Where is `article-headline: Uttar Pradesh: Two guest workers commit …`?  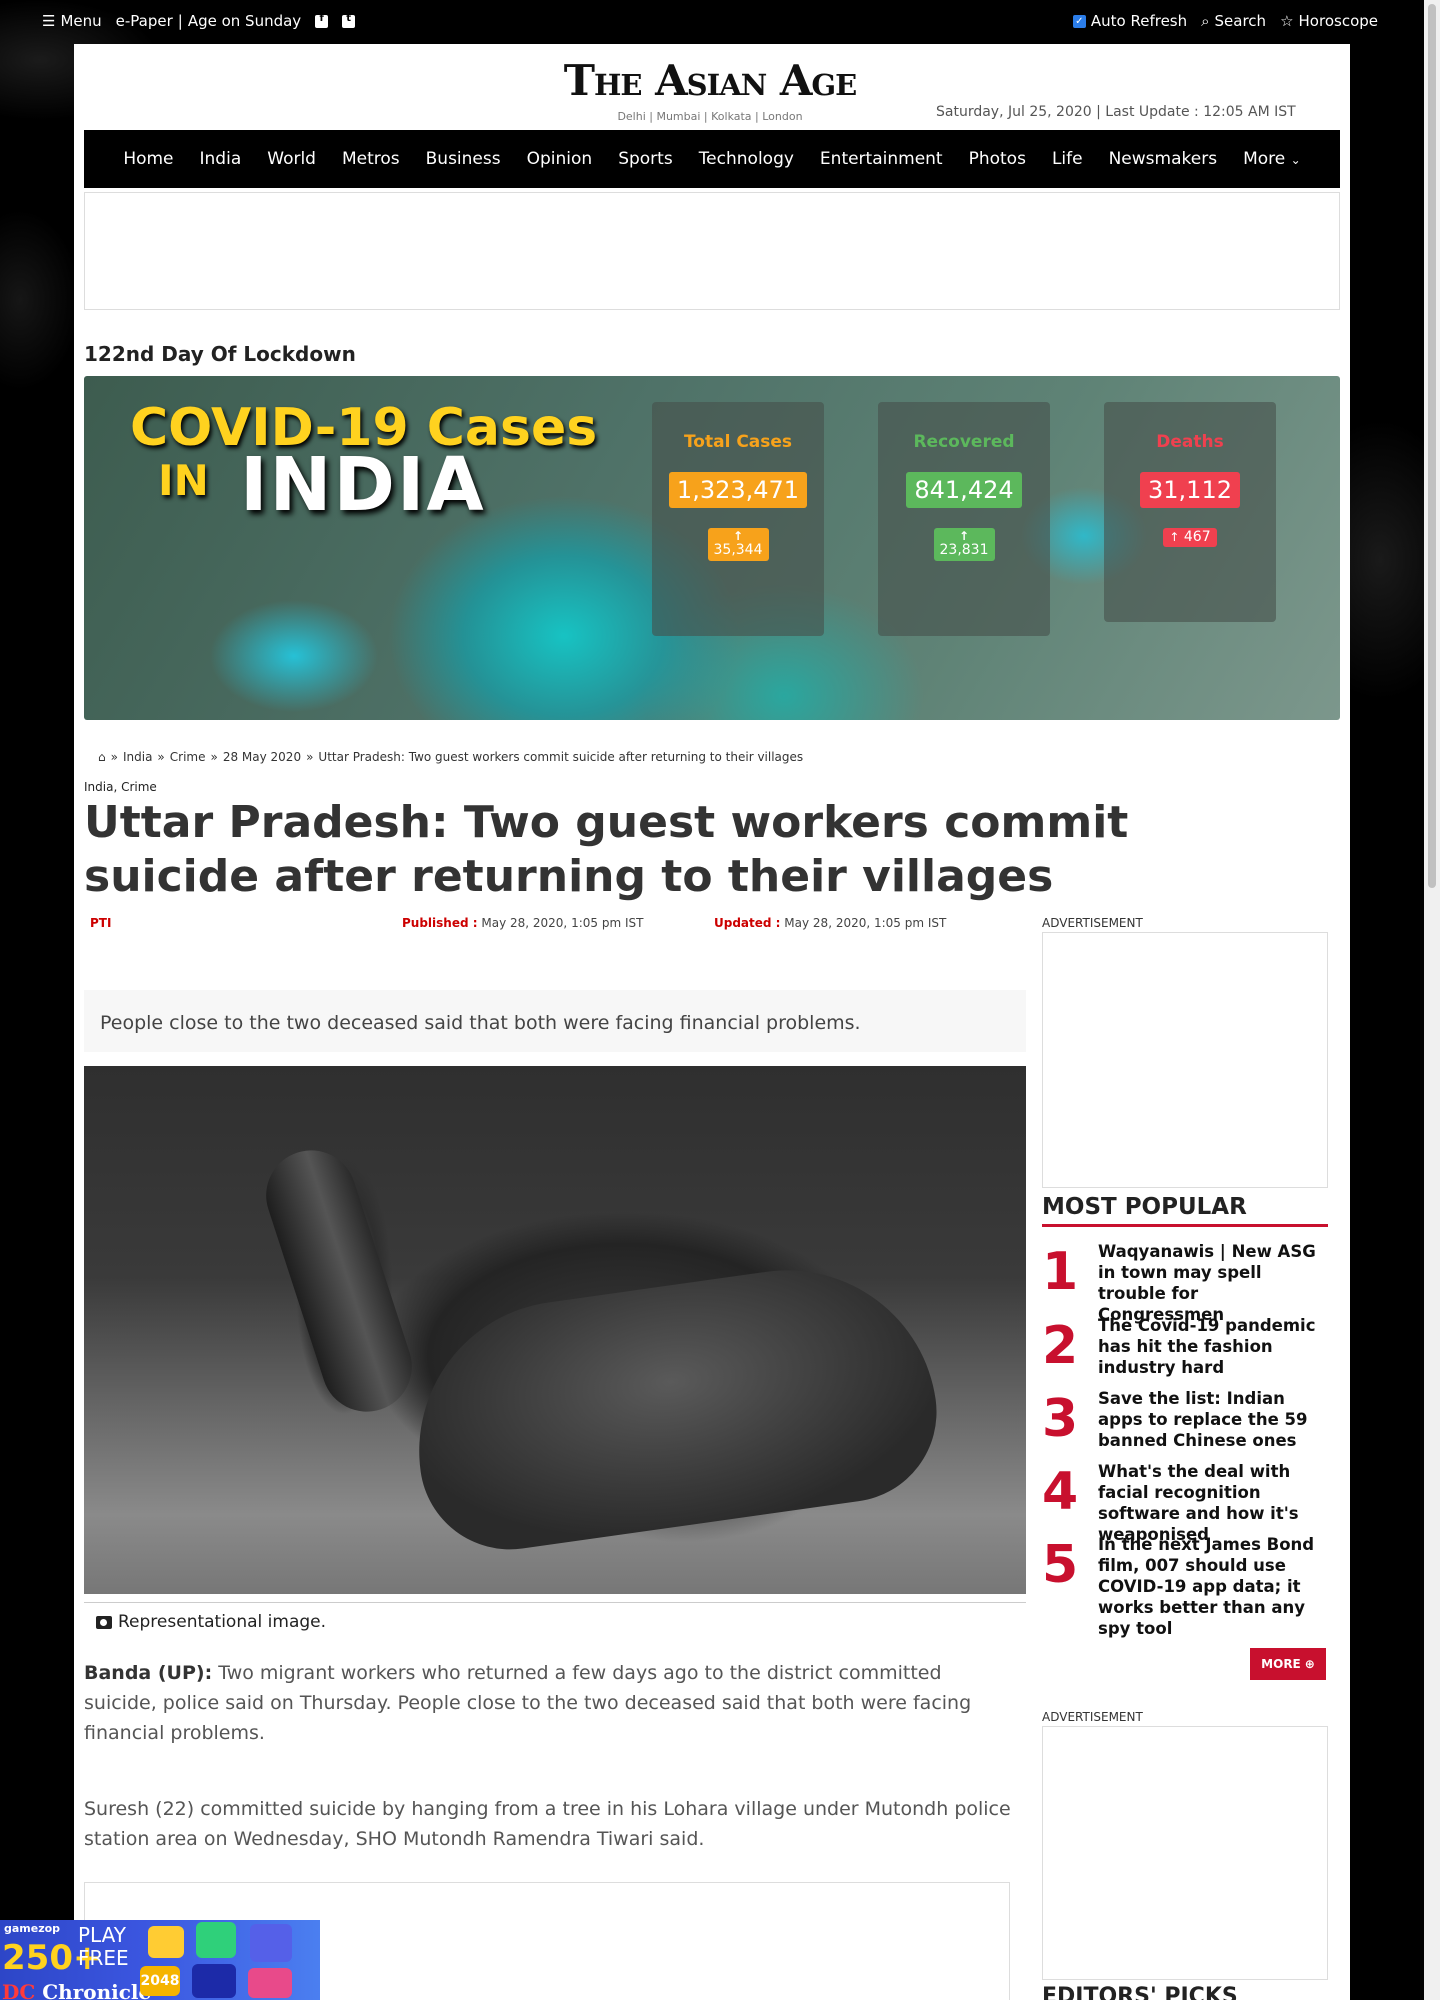 article-headline: Uttar Pradesh: Two guest workers commit … is located at coordinates (606, 849).